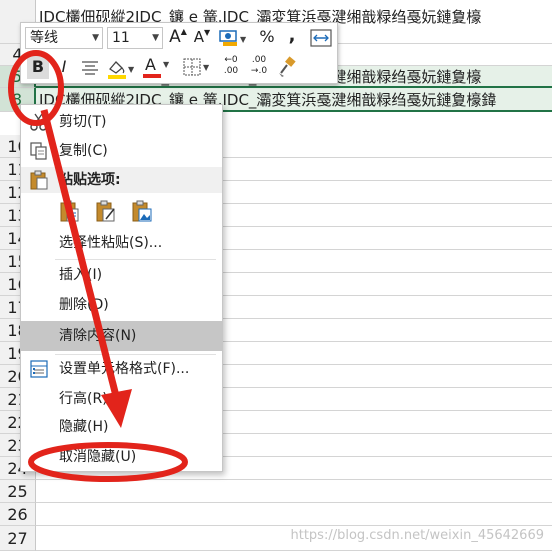 This screenshot has width=552, height=551. I want to click on merge-center-button, so click(321, 38).